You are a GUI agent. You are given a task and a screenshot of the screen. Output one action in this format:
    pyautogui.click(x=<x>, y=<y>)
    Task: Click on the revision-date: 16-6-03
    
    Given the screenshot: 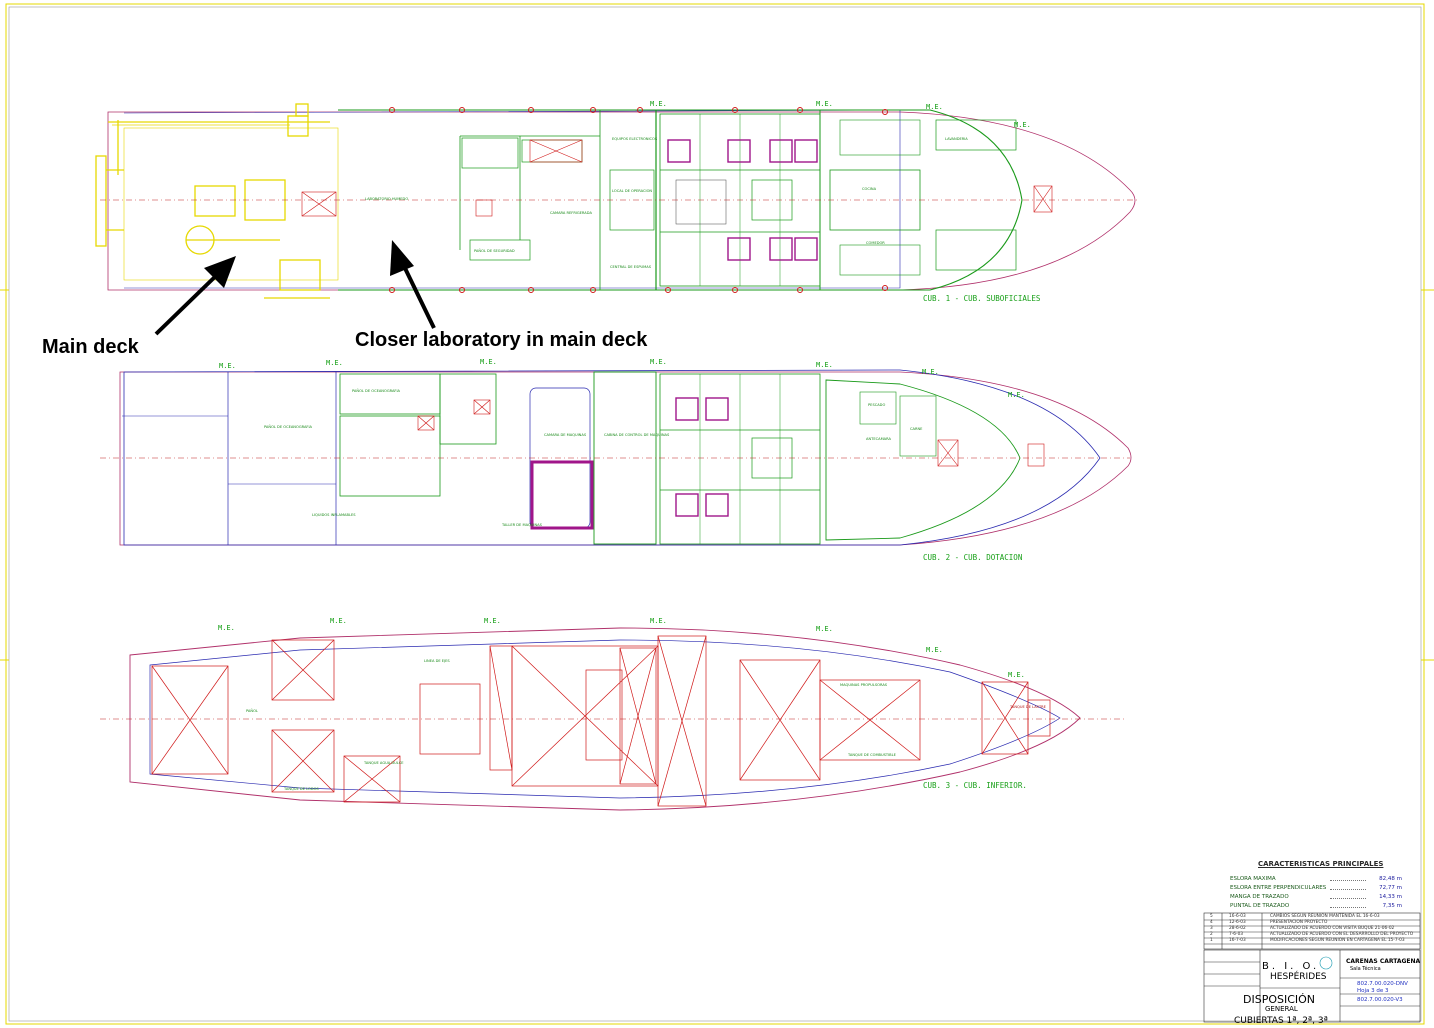 What is the action you would take?
    pyautogui.click(x=1237, y=916)
    